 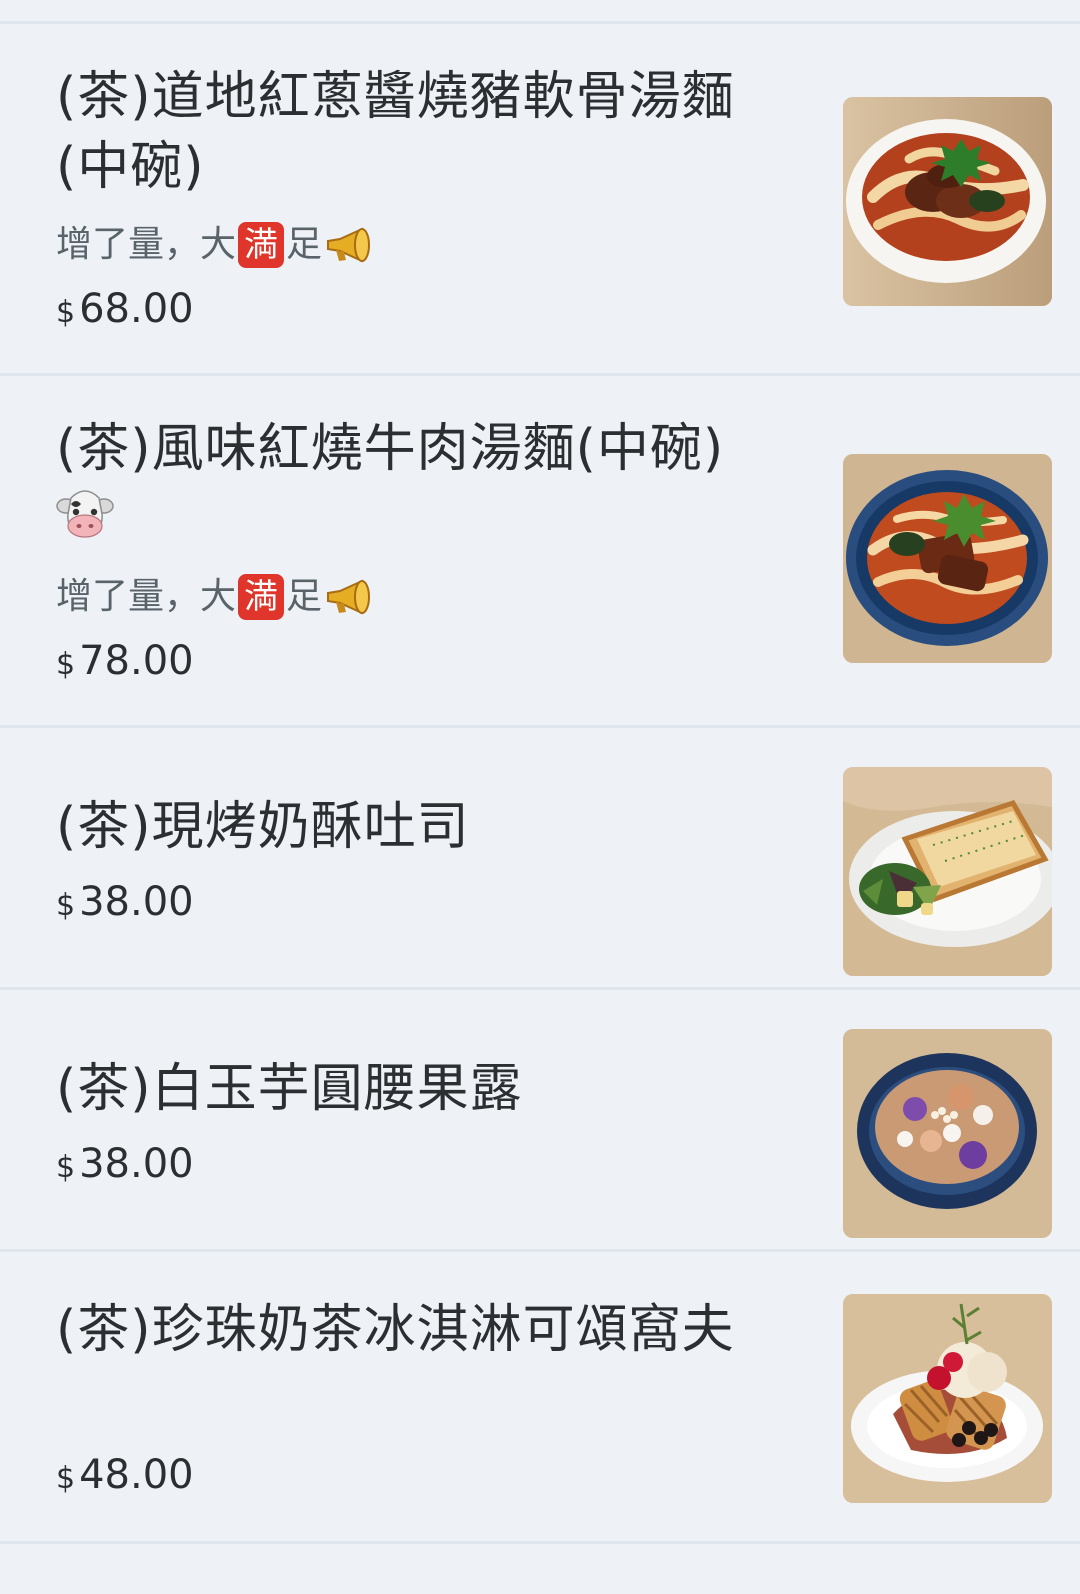 I want to click on title-emoji-container, so click(x=96, y=518).